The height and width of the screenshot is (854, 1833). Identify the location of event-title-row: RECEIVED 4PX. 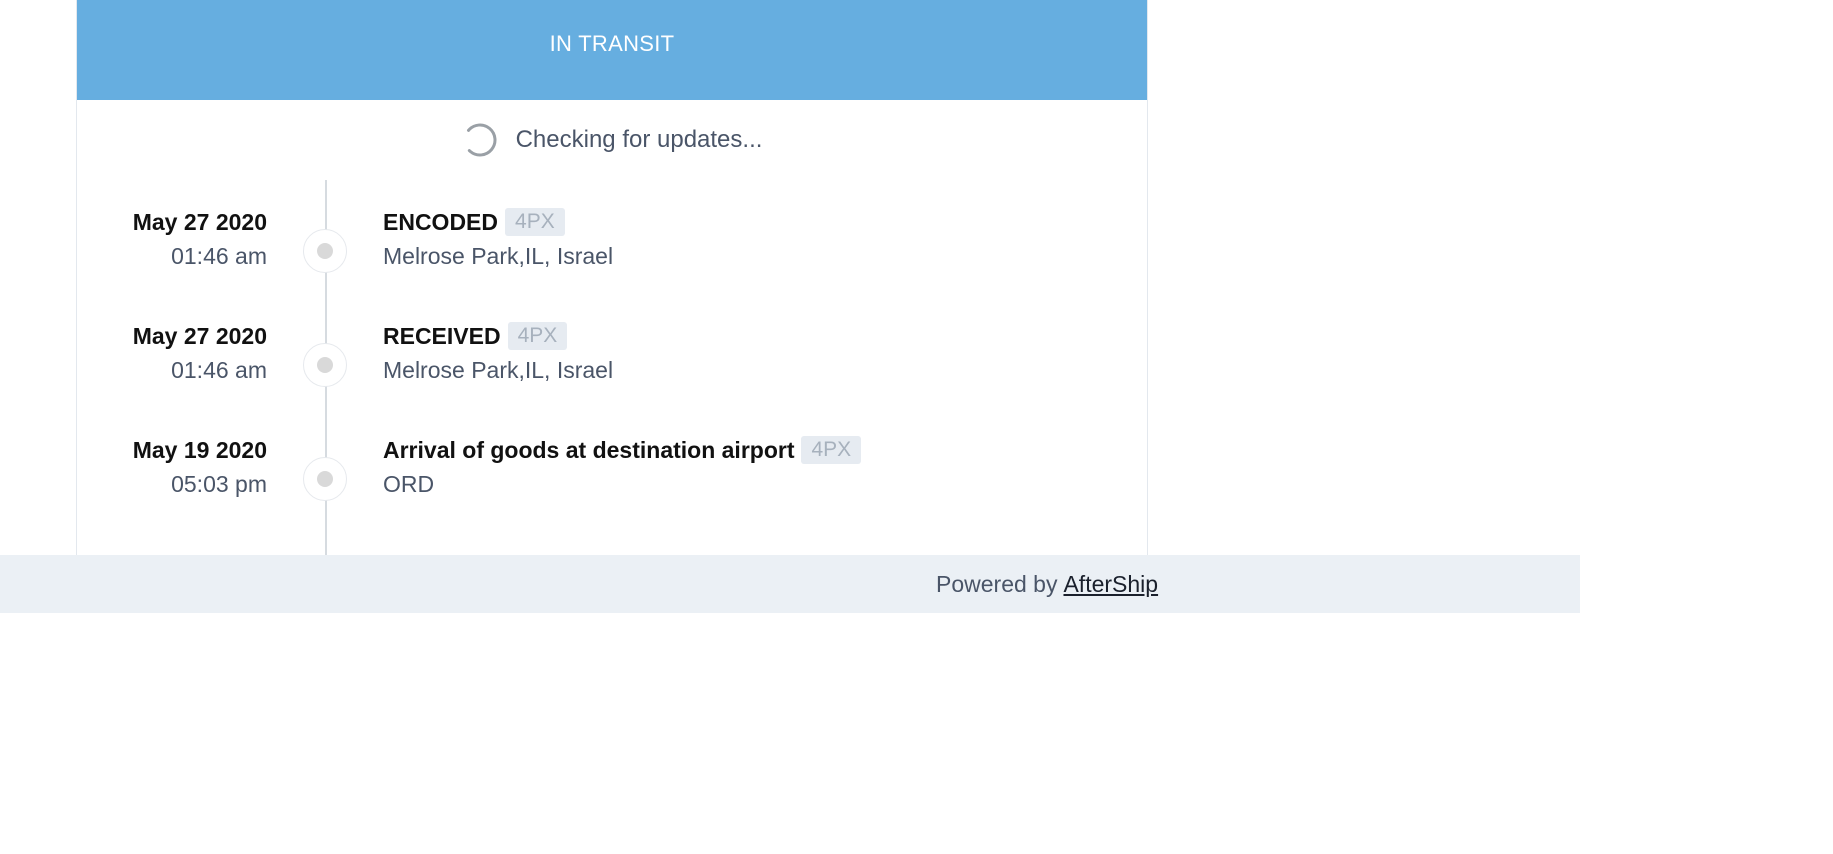
(498, 336).